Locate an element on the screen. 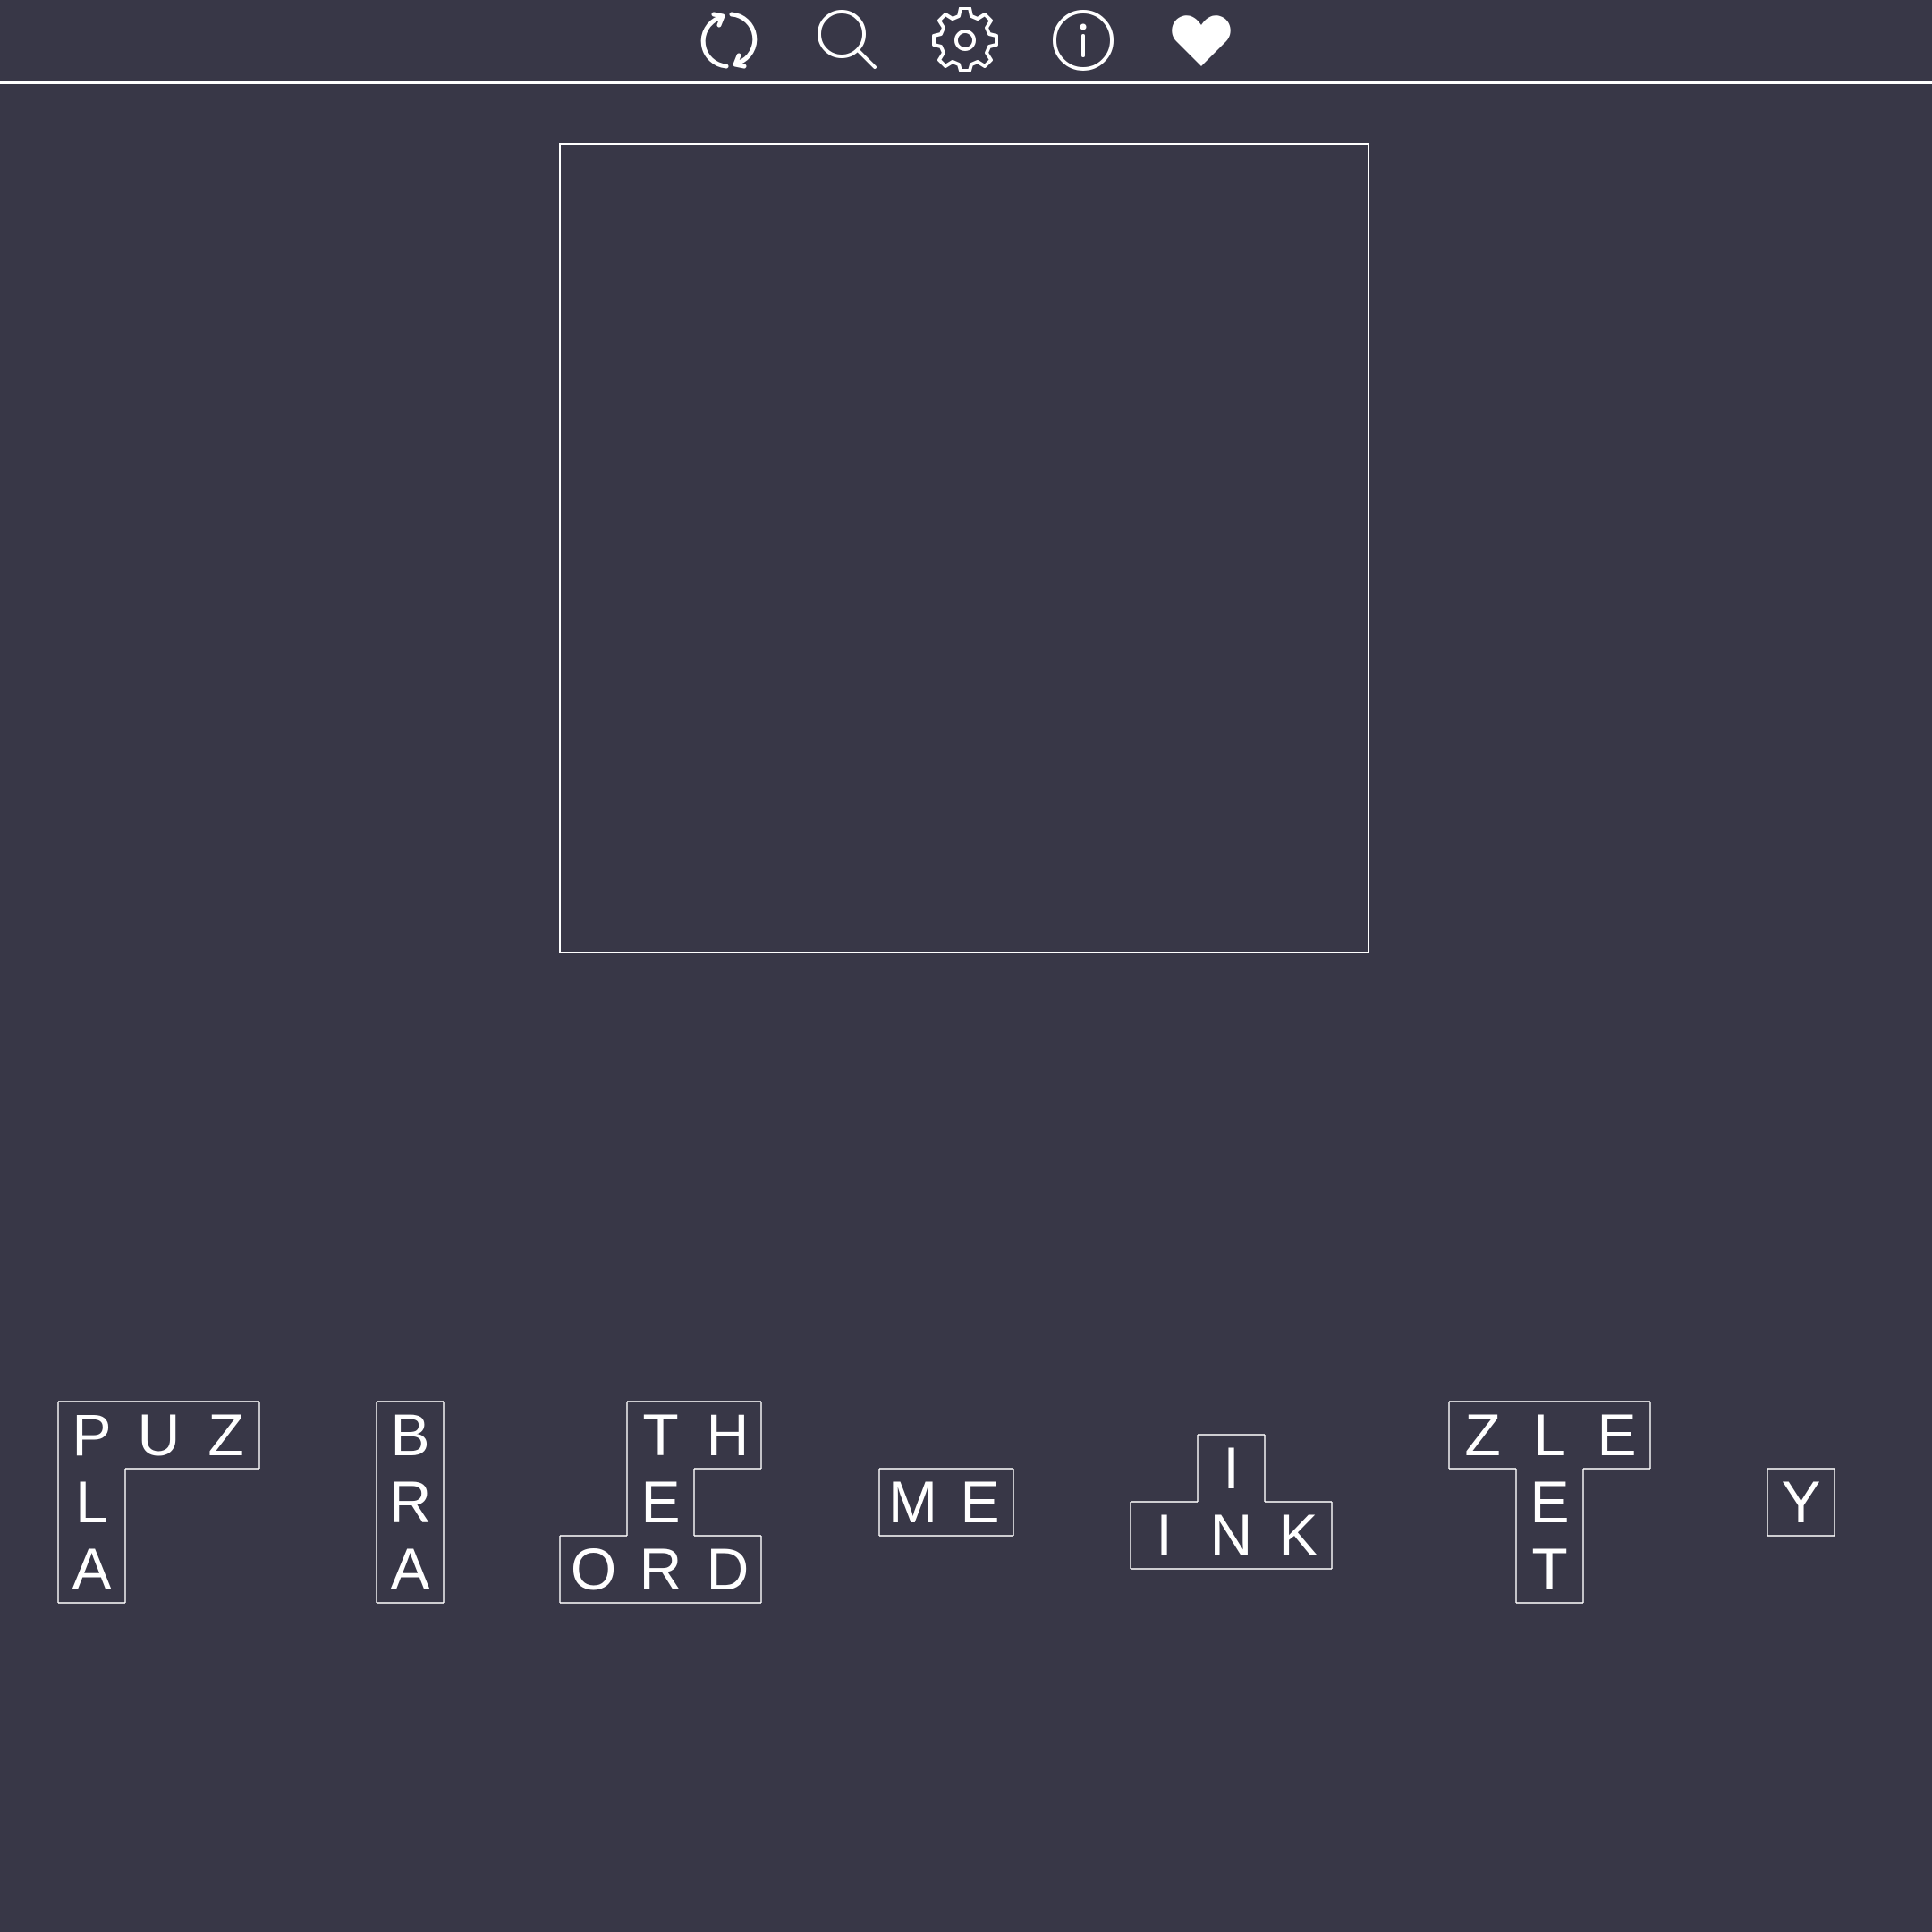 The height and width of the screenshot is (1932, 1932). puzzle-piece: PUZ LA is located at coordinates (158, 1502).